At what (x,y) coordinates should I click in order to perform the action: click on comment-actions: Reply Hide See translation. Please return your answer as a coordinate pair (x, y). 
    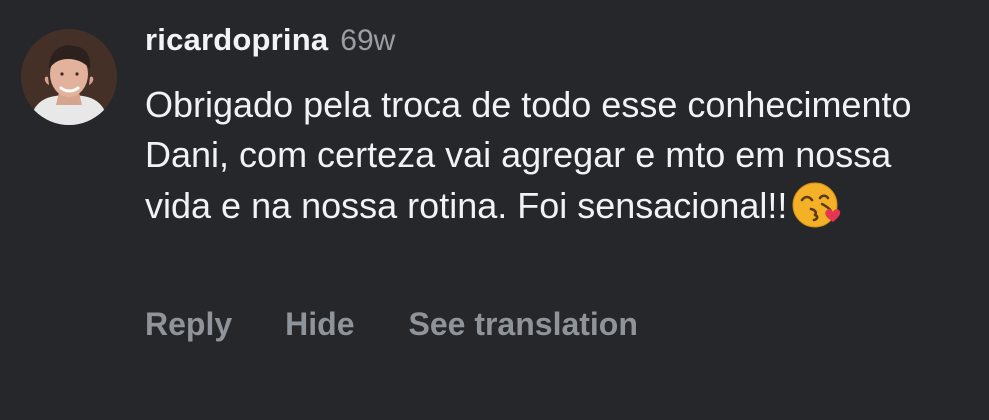
    Looking at the image, I should click on (391, 324).